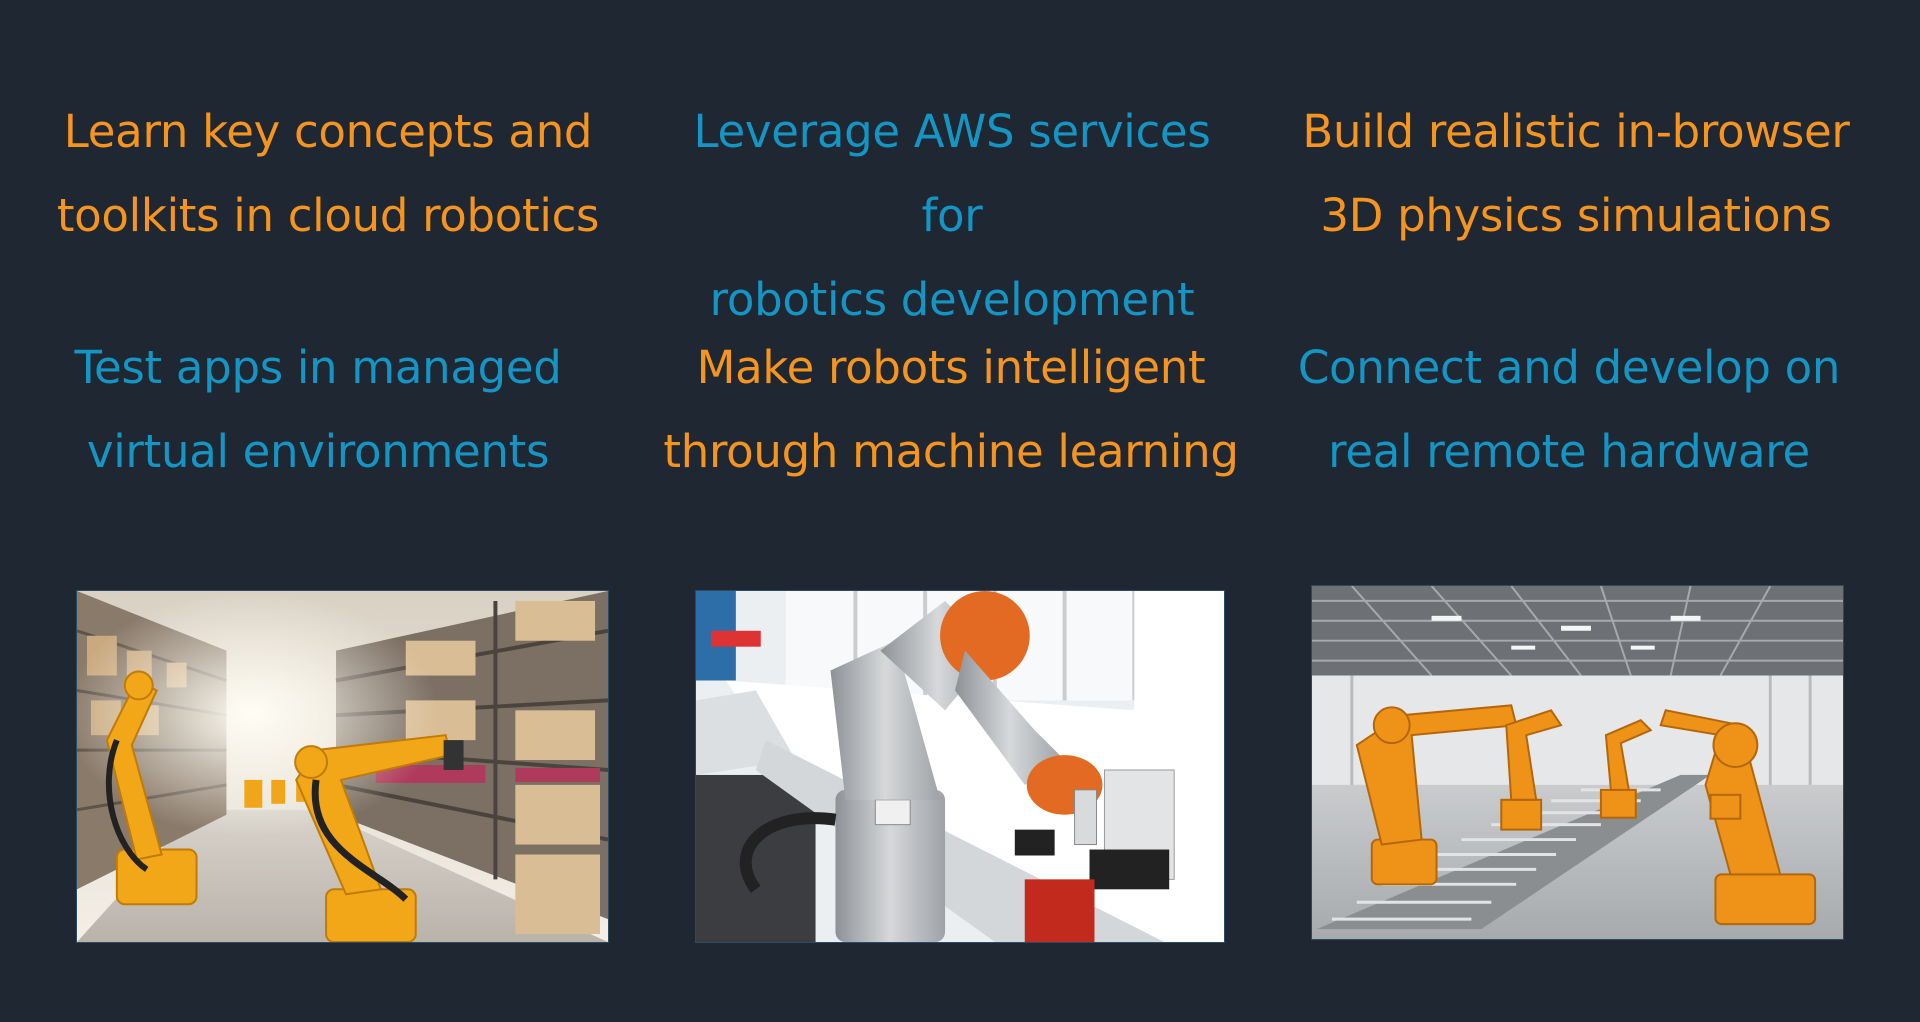 This screenshot has width=1920, height=1022. Describe the element at coordinates (318, 451) in the screenshot. I see `feature-test-apps-line2: virtual environments` at that location.